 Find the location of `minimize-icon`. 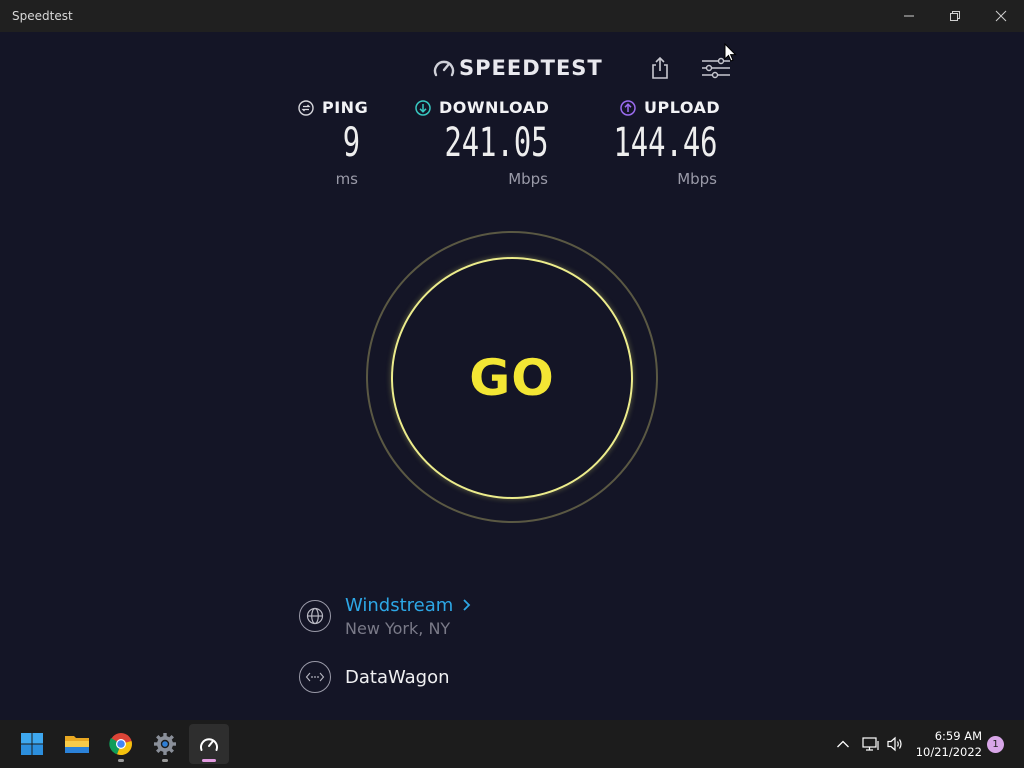

minimize-icon is located at coordinates (909, 16).